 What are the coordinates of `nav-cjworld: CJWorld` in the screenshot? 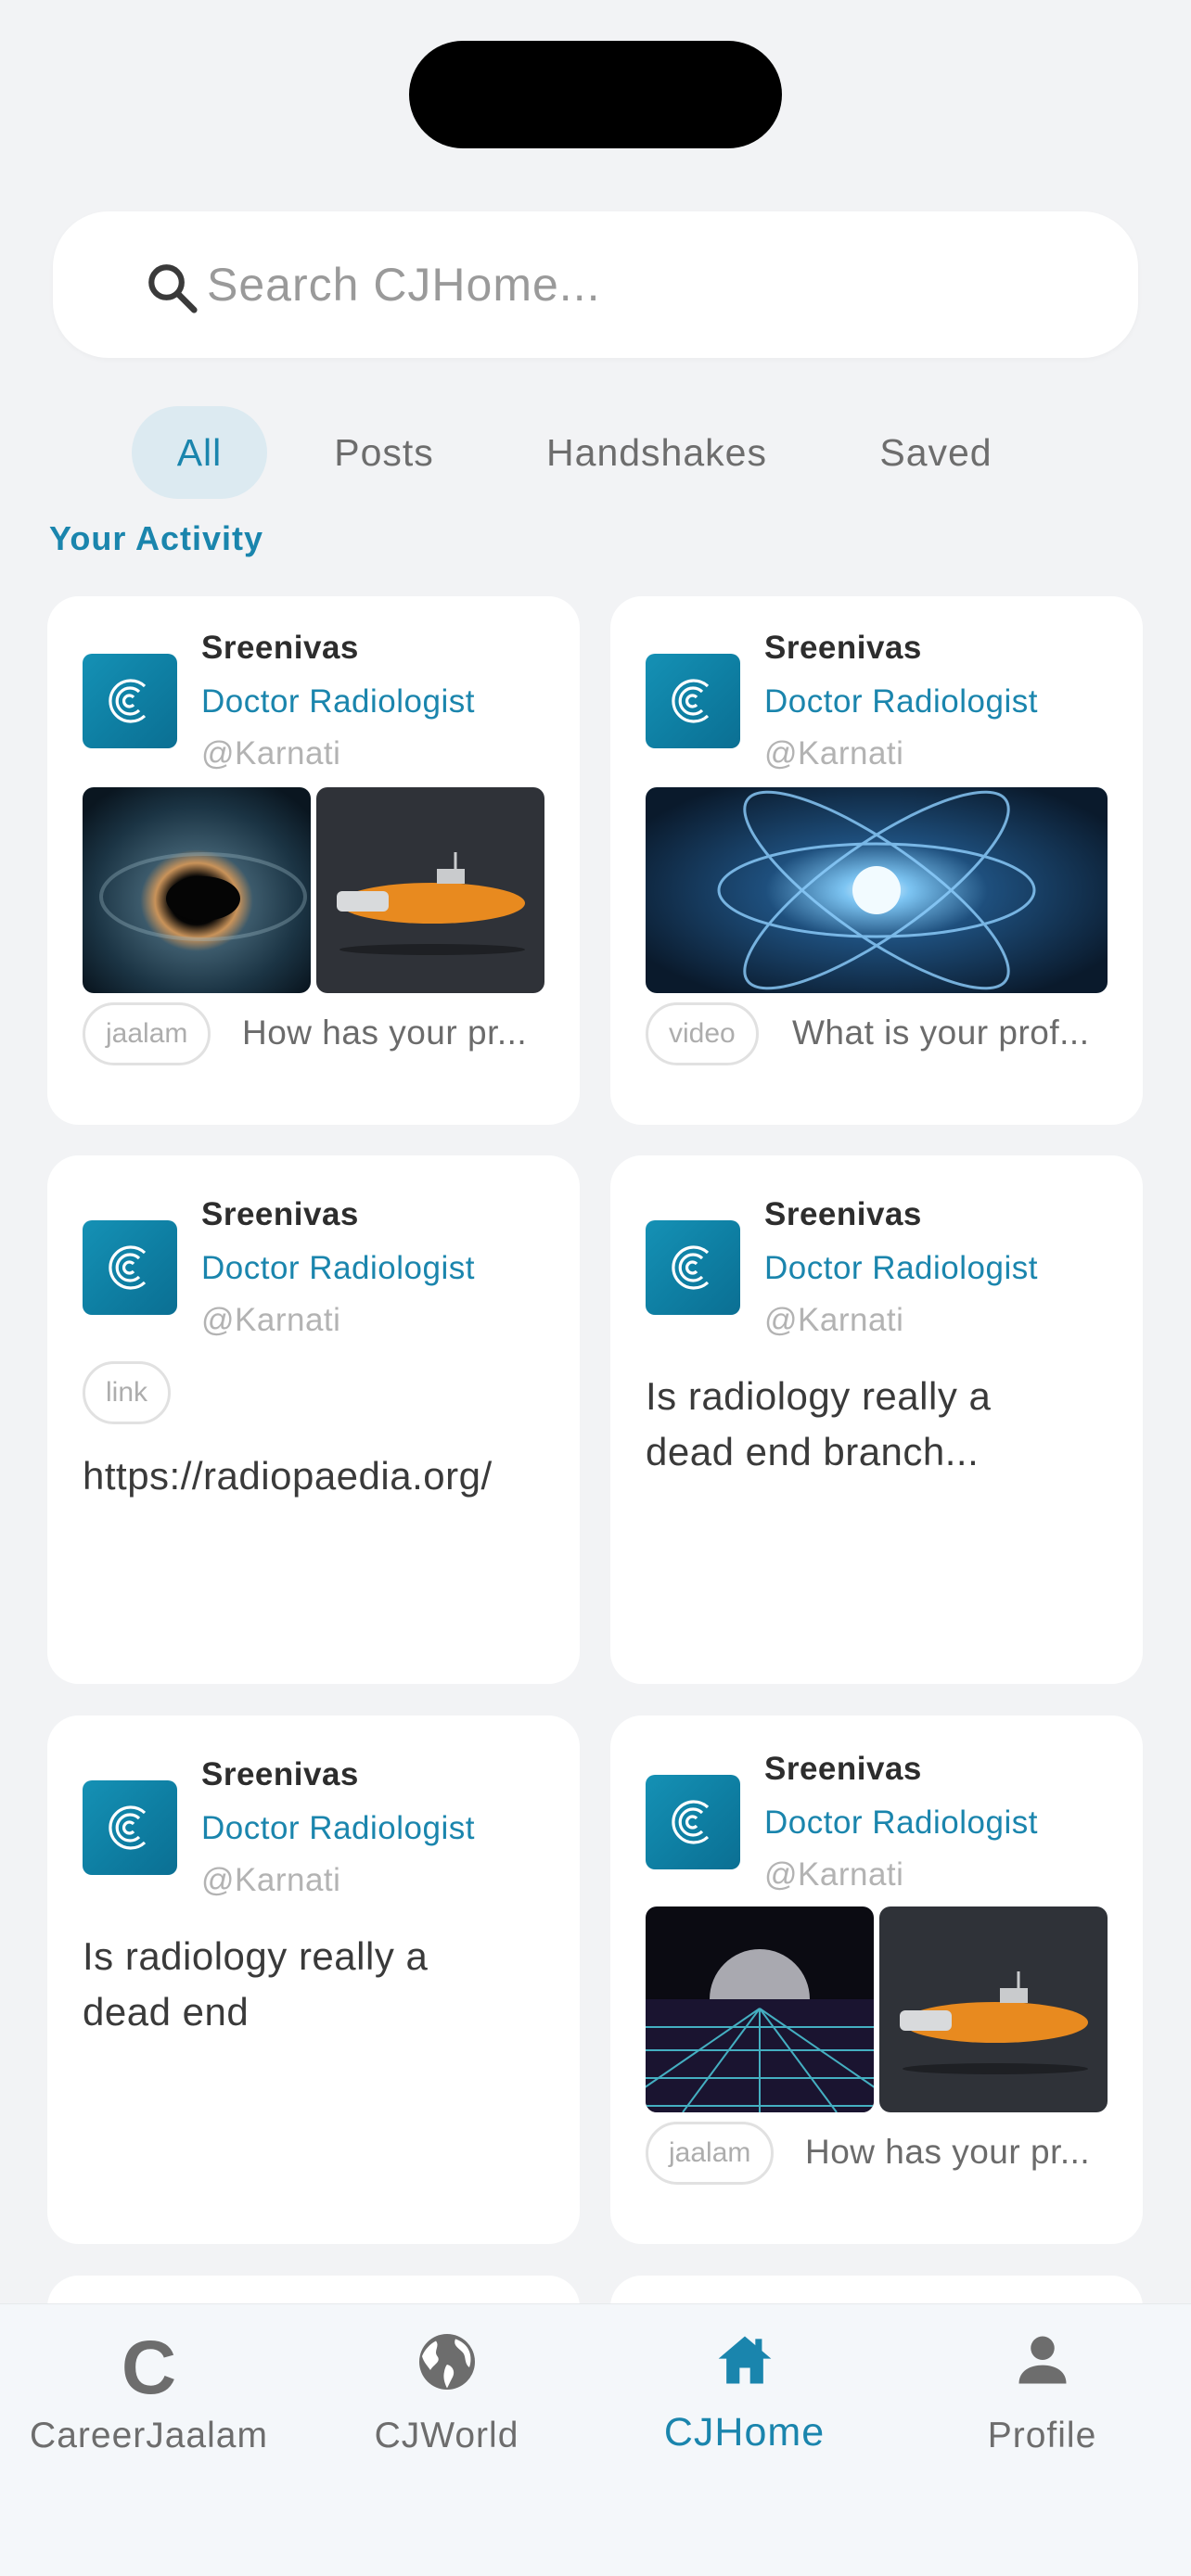 It's located at (447, 2397).